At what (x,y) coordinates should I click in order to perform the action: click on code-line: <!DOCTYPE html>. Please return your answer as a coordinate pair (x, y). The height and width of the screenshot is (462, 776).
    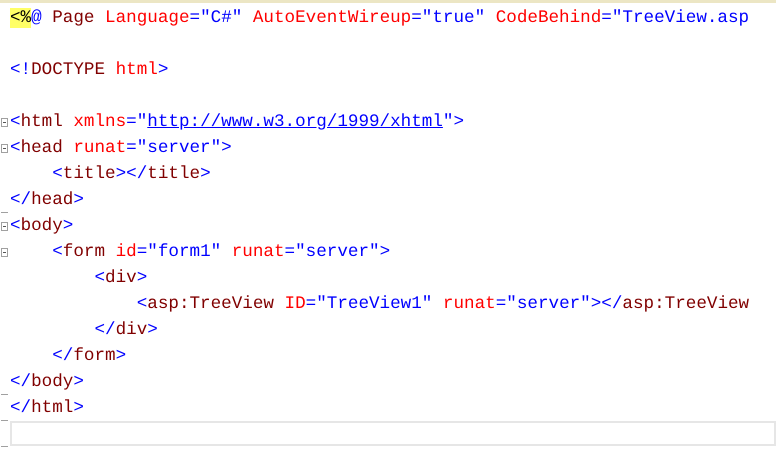
    Looking at the image, I should click on (89, 70).